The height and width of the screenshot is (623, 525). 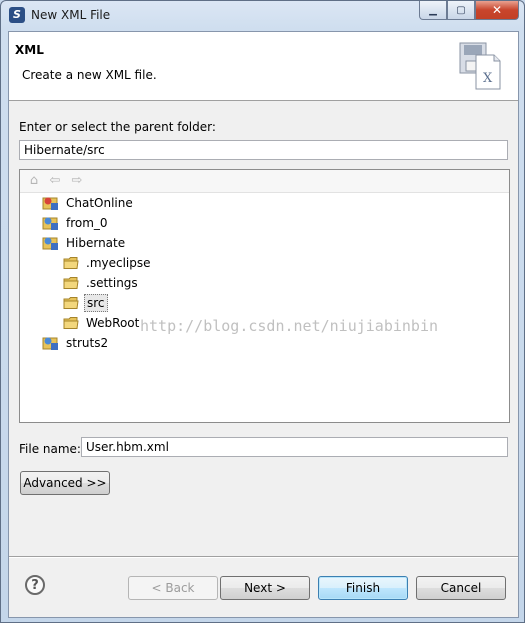 I want to click on tree-item-webroot: WebRoot, so click(x=102, y=323).